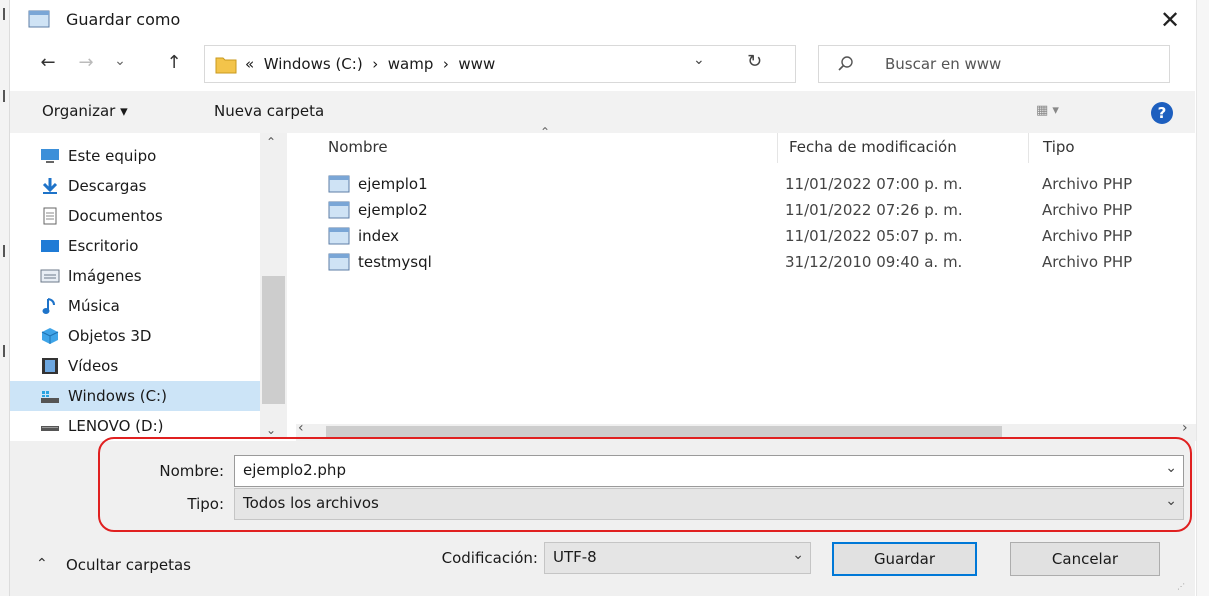 Image resolution: width=1209 pixels, height=596 pixels. Describe the element at coordinates (645, 484) in the screenshot. I see `highlight-annotation` at that location.